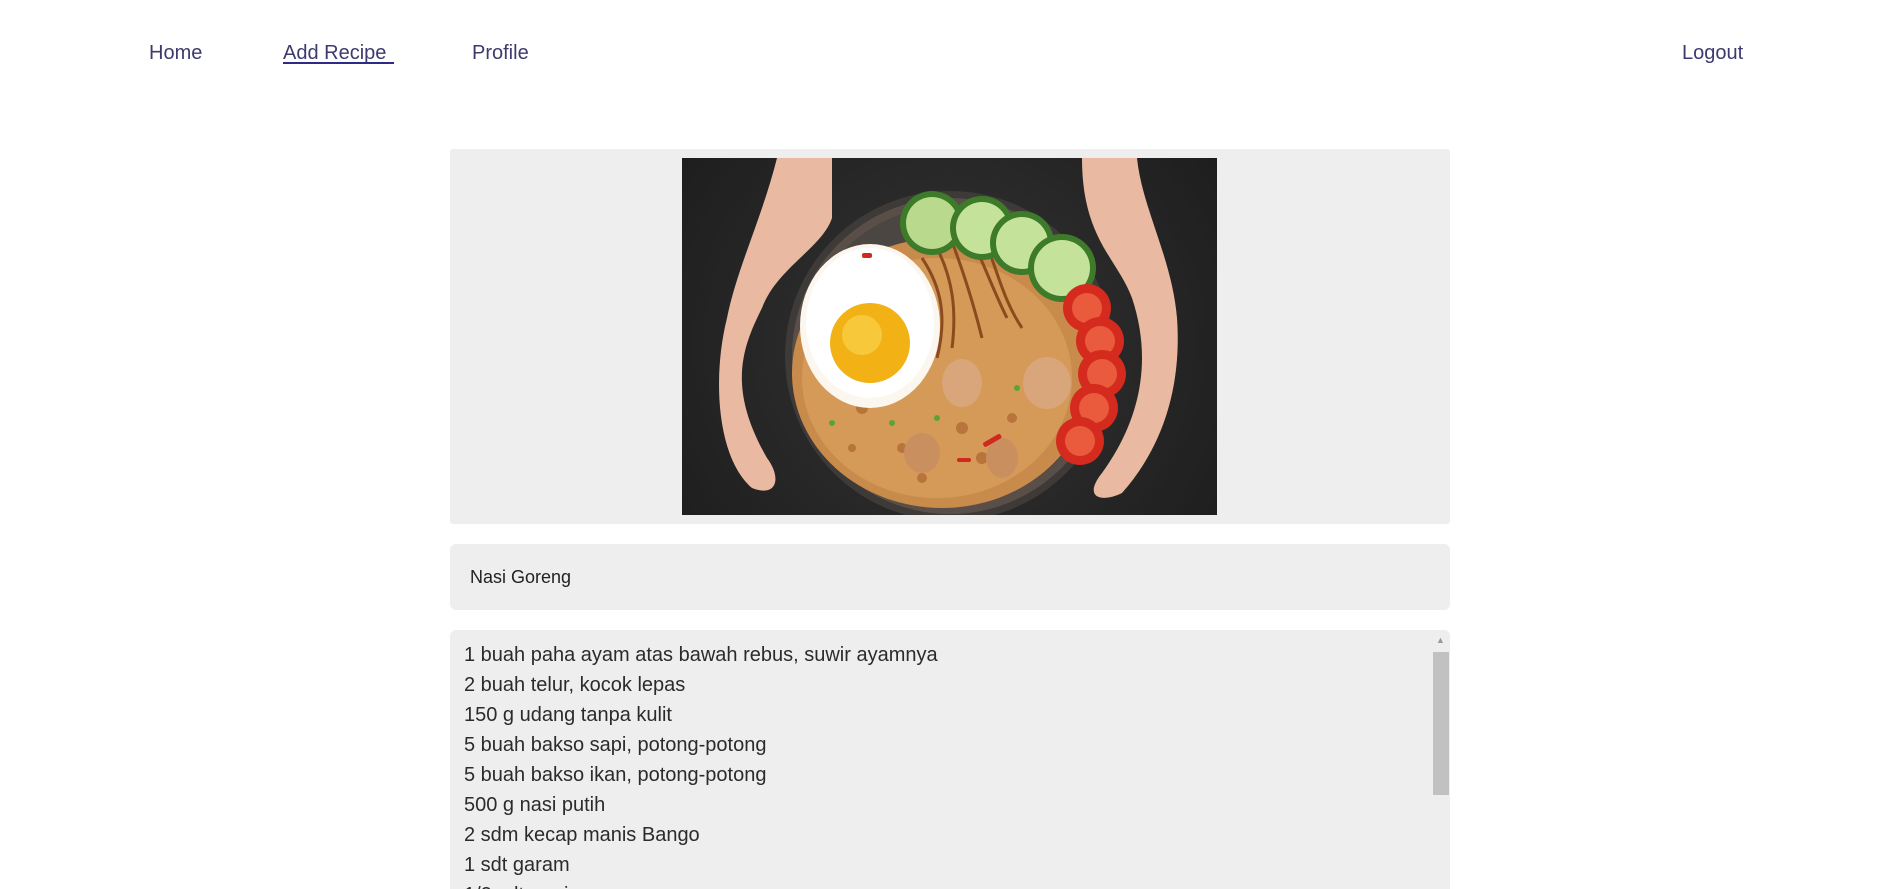 The width and height of the screenshot is (1900, 889). What do you see at coordinates (1440, 640) in the screenshot?
I see `triangle-up-icon: ▲` at bounding box center [1440, 640].